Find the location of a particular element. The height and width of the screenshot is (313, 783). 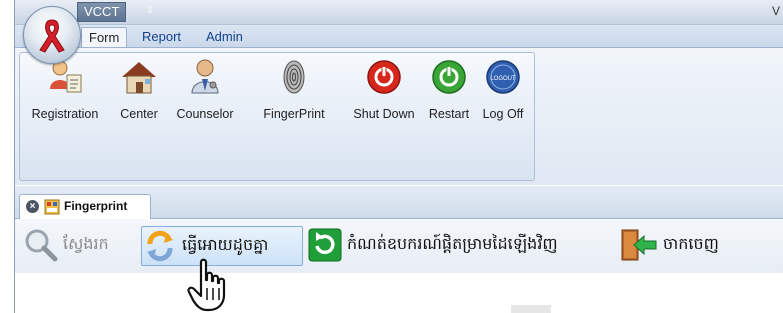

logoff-icon: LOGOUT is located at coordinates (503, 77).